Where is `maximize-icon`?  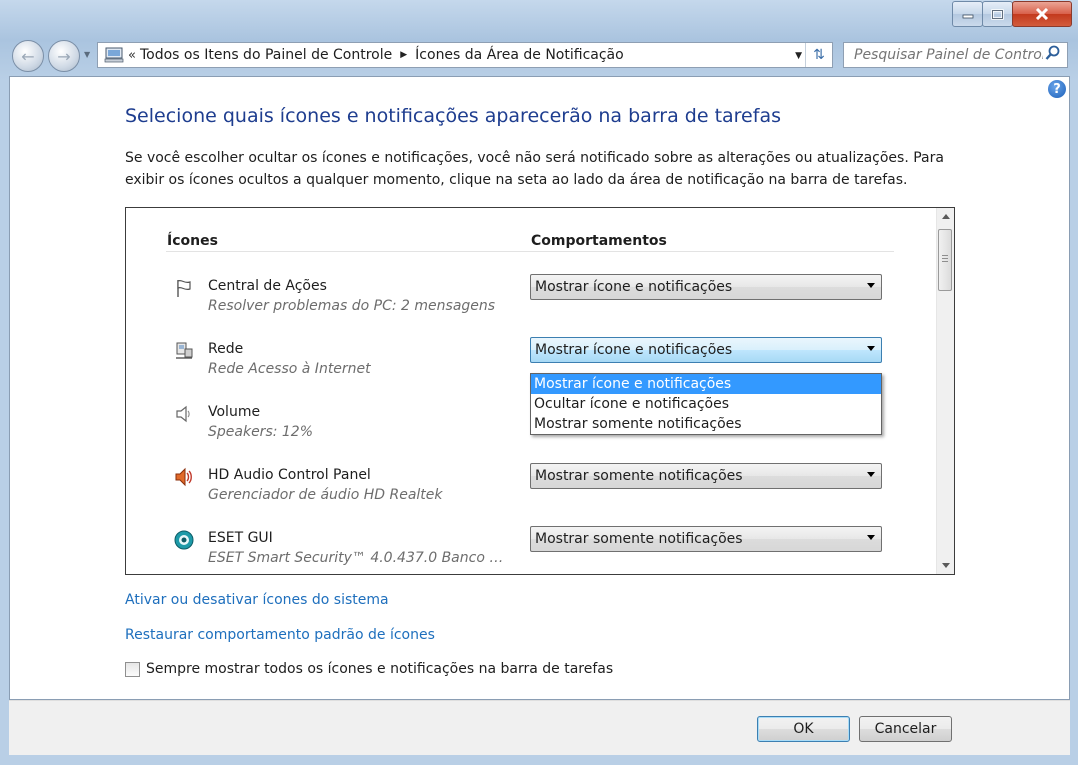
maximize-icon is located at coordinates (997, 14).